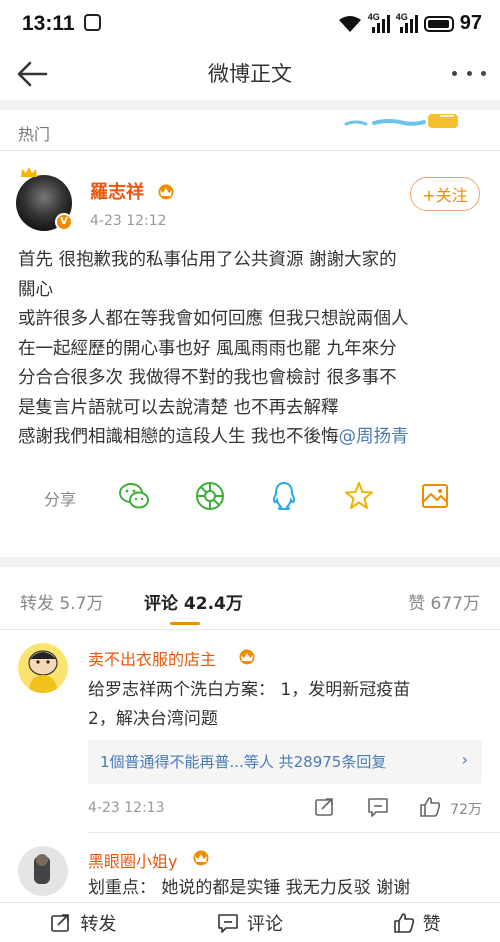 The image size is (500, 942). What do you see at coordinates (126, 808) in the screenshot?
I see `comment-time: 4-23 12:13` at bounding box center [126, 808].